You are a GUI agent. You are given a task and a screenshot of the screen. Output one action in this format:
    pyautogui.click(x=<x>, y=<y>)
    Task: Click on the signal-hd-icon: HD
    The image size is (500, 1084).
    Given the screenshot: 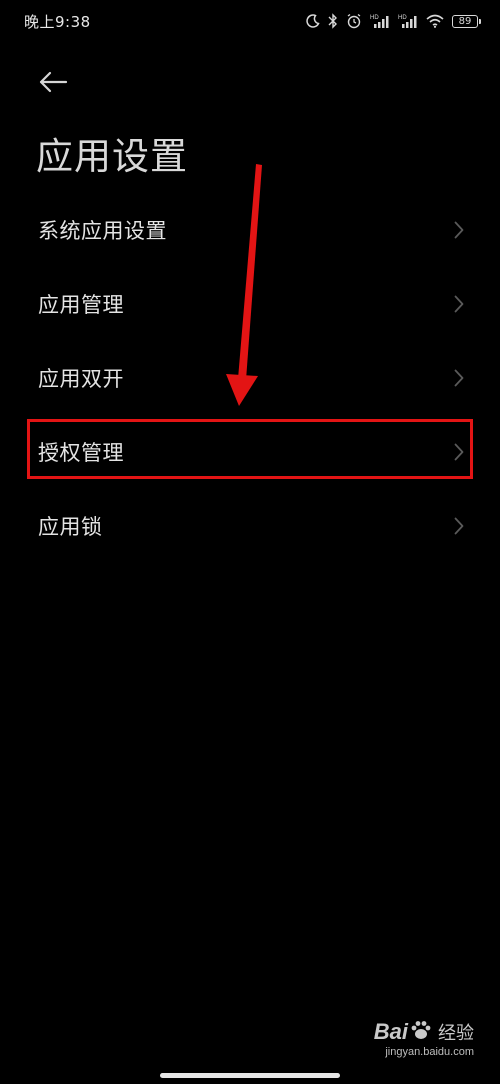 What is the action you would take?
    pyautogui.click(x=380, y=21)
    